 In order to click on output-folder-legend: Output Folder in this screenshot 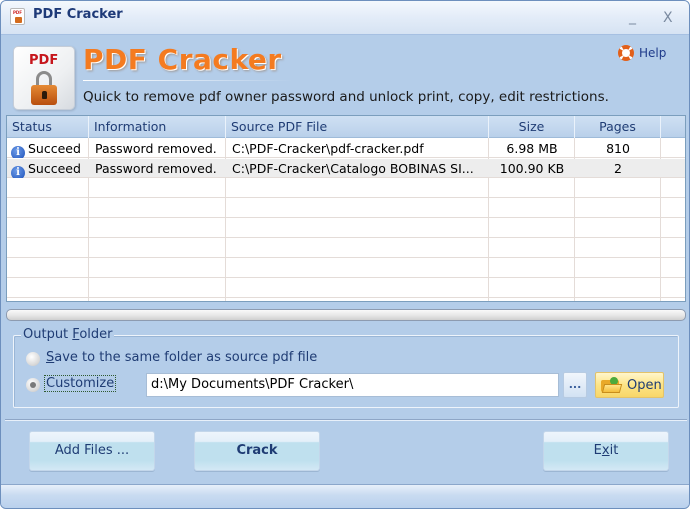, I will do `click(68, 334)`.